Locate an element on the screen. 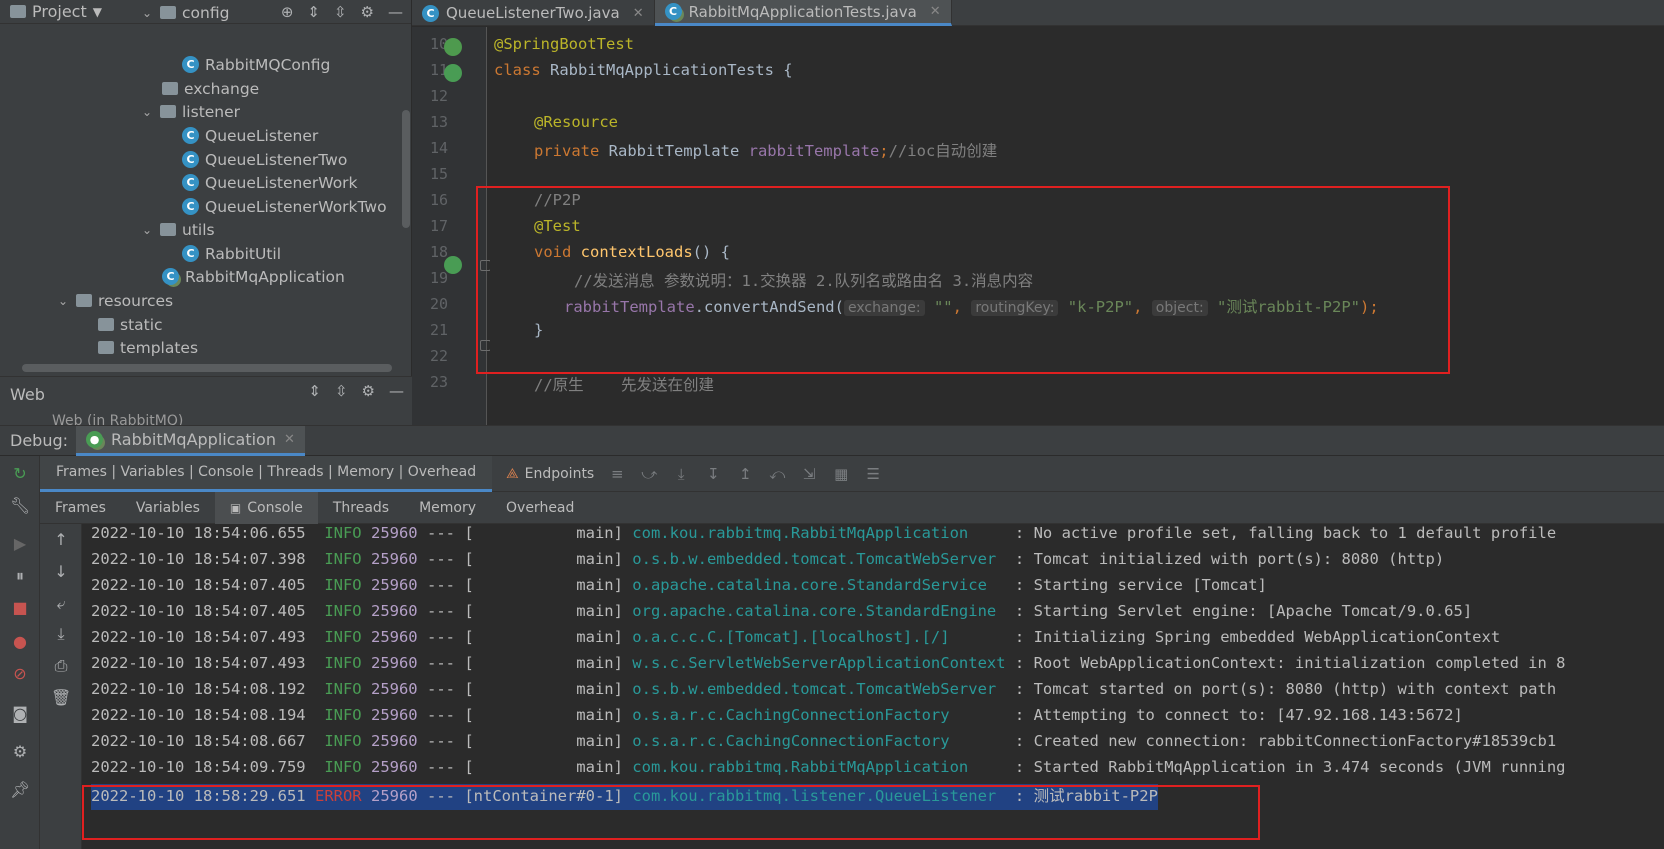 This screenshot has width=1664, height=849. trace-icon: ☰ is located at coordinates (873, 474).